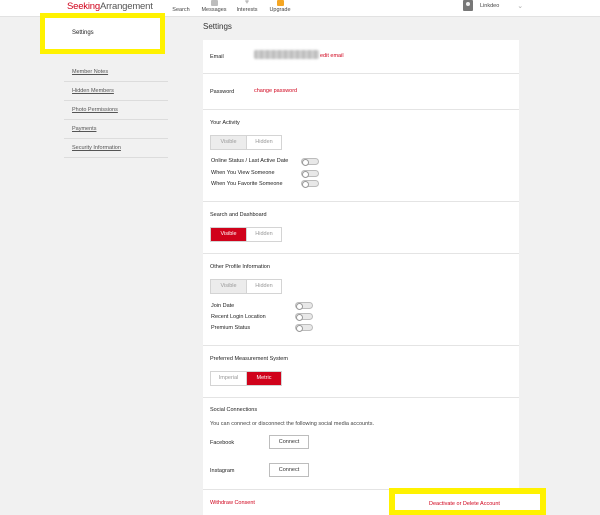 This screenshot has width=600, height=515. I want to click on facebook-label: Facebook, so click(222, 443).